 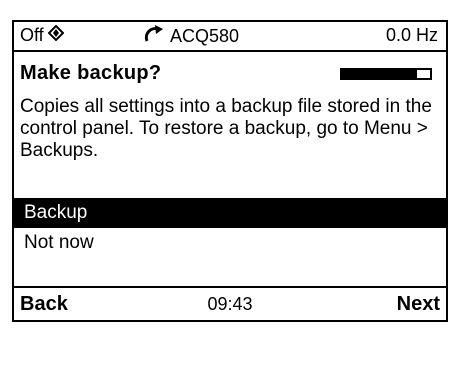 What do you see at coordinates (379, 74) in the screenshot?
I see `progress-bar-fill` at bounding box center [379, 74].